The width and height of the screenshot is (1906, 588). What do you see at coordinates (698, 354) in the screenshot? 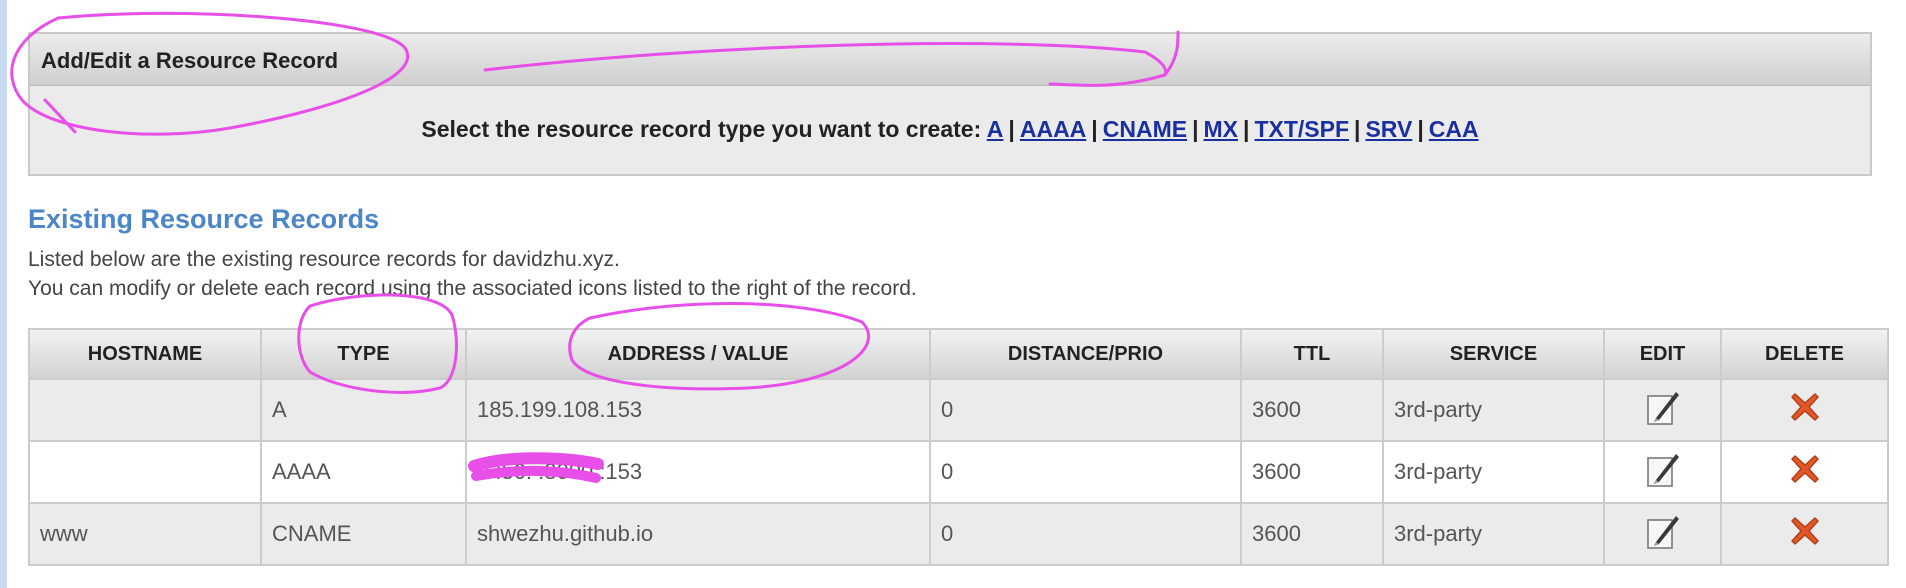
I see `column-header-address-value: ADDRESS / VALUE` at bounding box center [698, 354].